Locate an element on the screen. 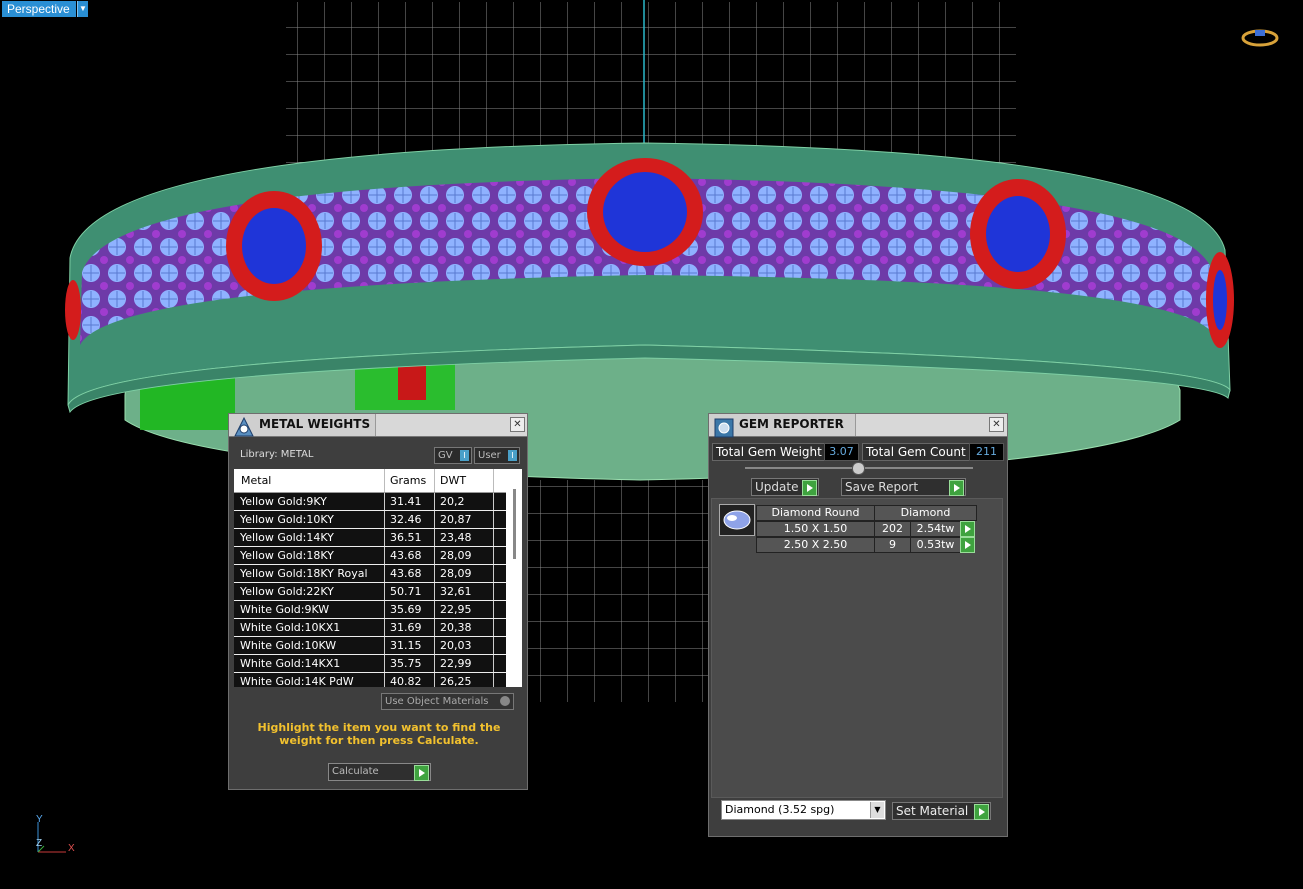  gem-header-material: Diamond is located at coordinates (925, 513).